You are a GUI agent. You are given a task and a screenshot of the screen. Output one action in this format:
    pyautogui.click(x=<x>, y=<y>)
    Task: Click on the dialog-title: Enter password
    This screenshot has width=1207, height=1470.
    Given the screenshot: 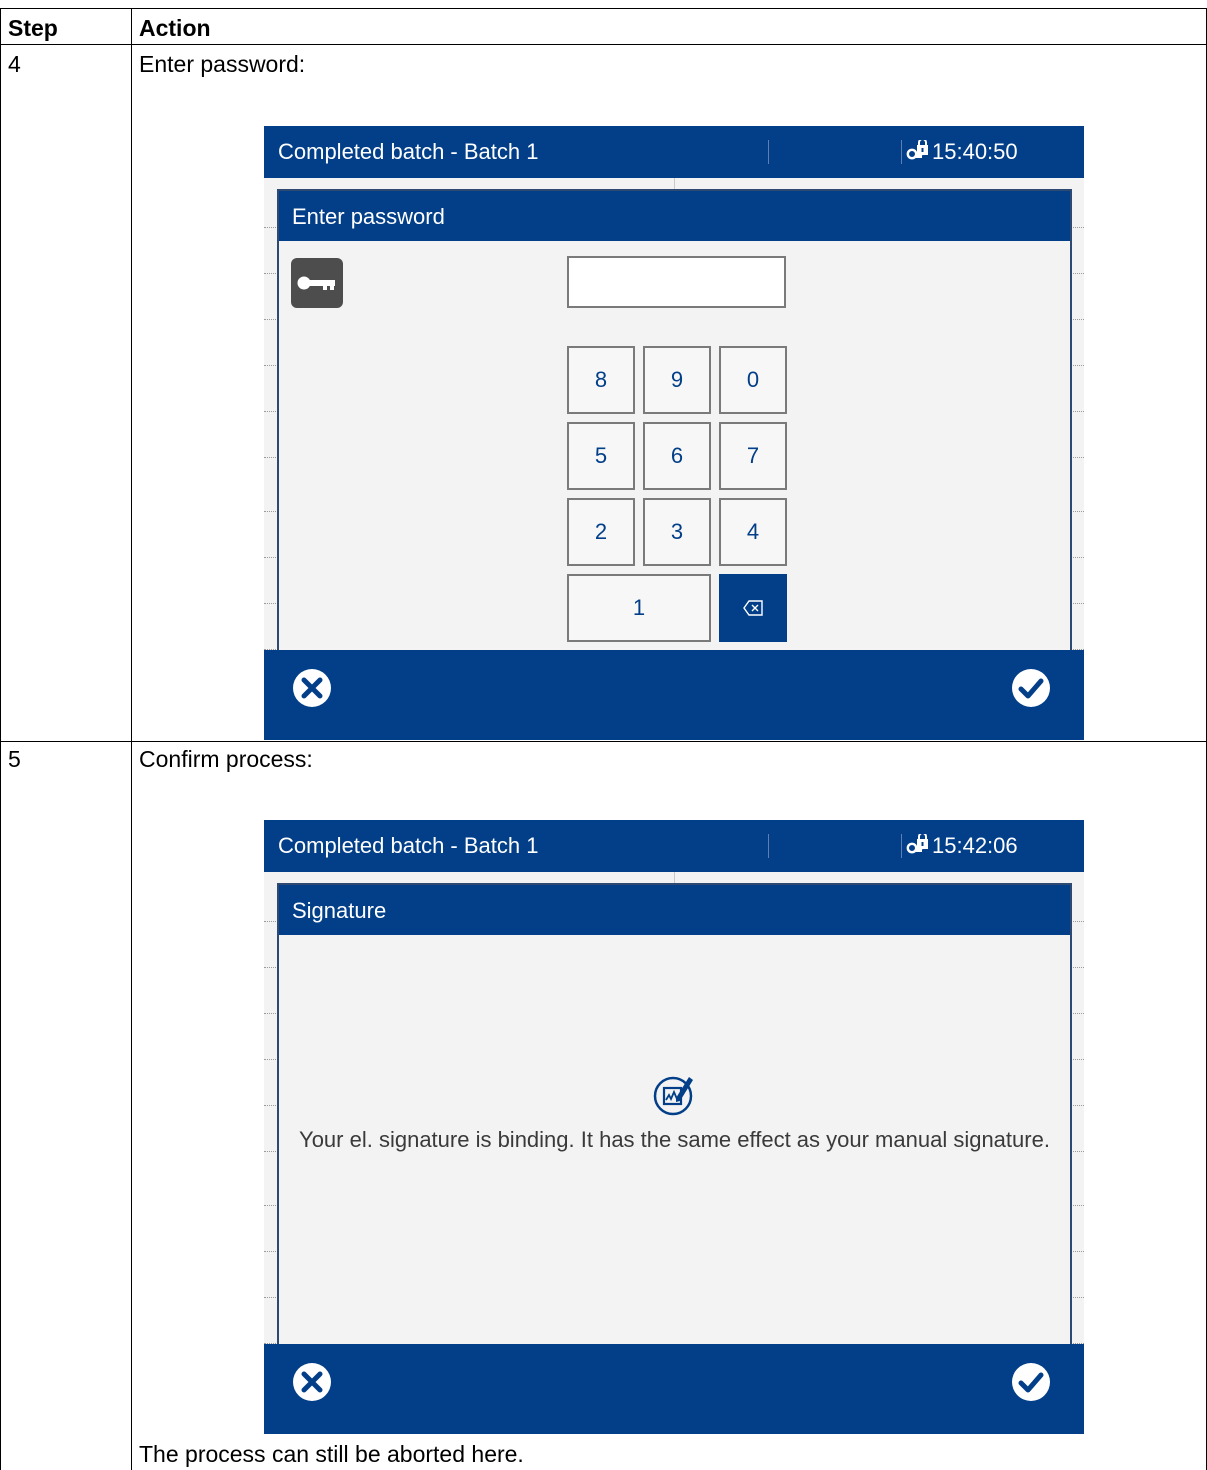 What is the action you would take?
    pyautogui.click(x=368, y=216)
    